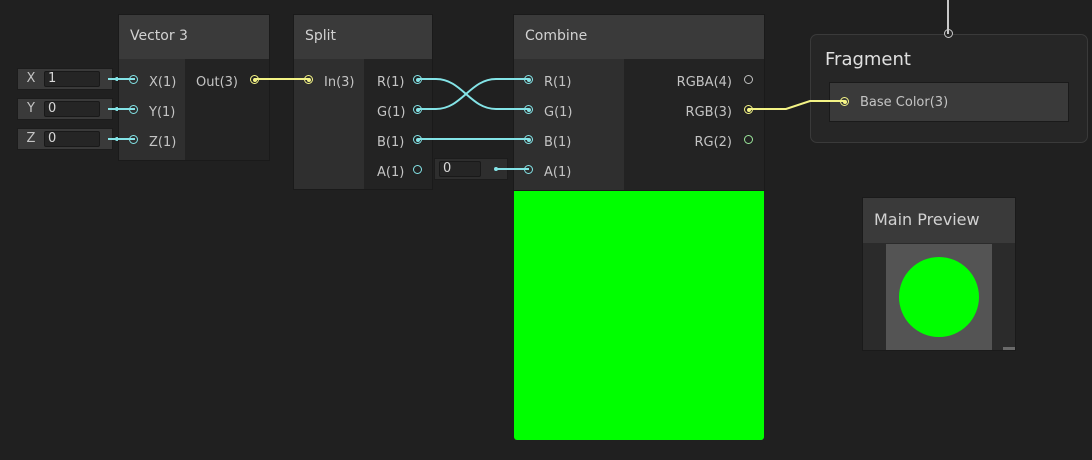  I want to click on combine-a-field: 0, so click(471, 169).